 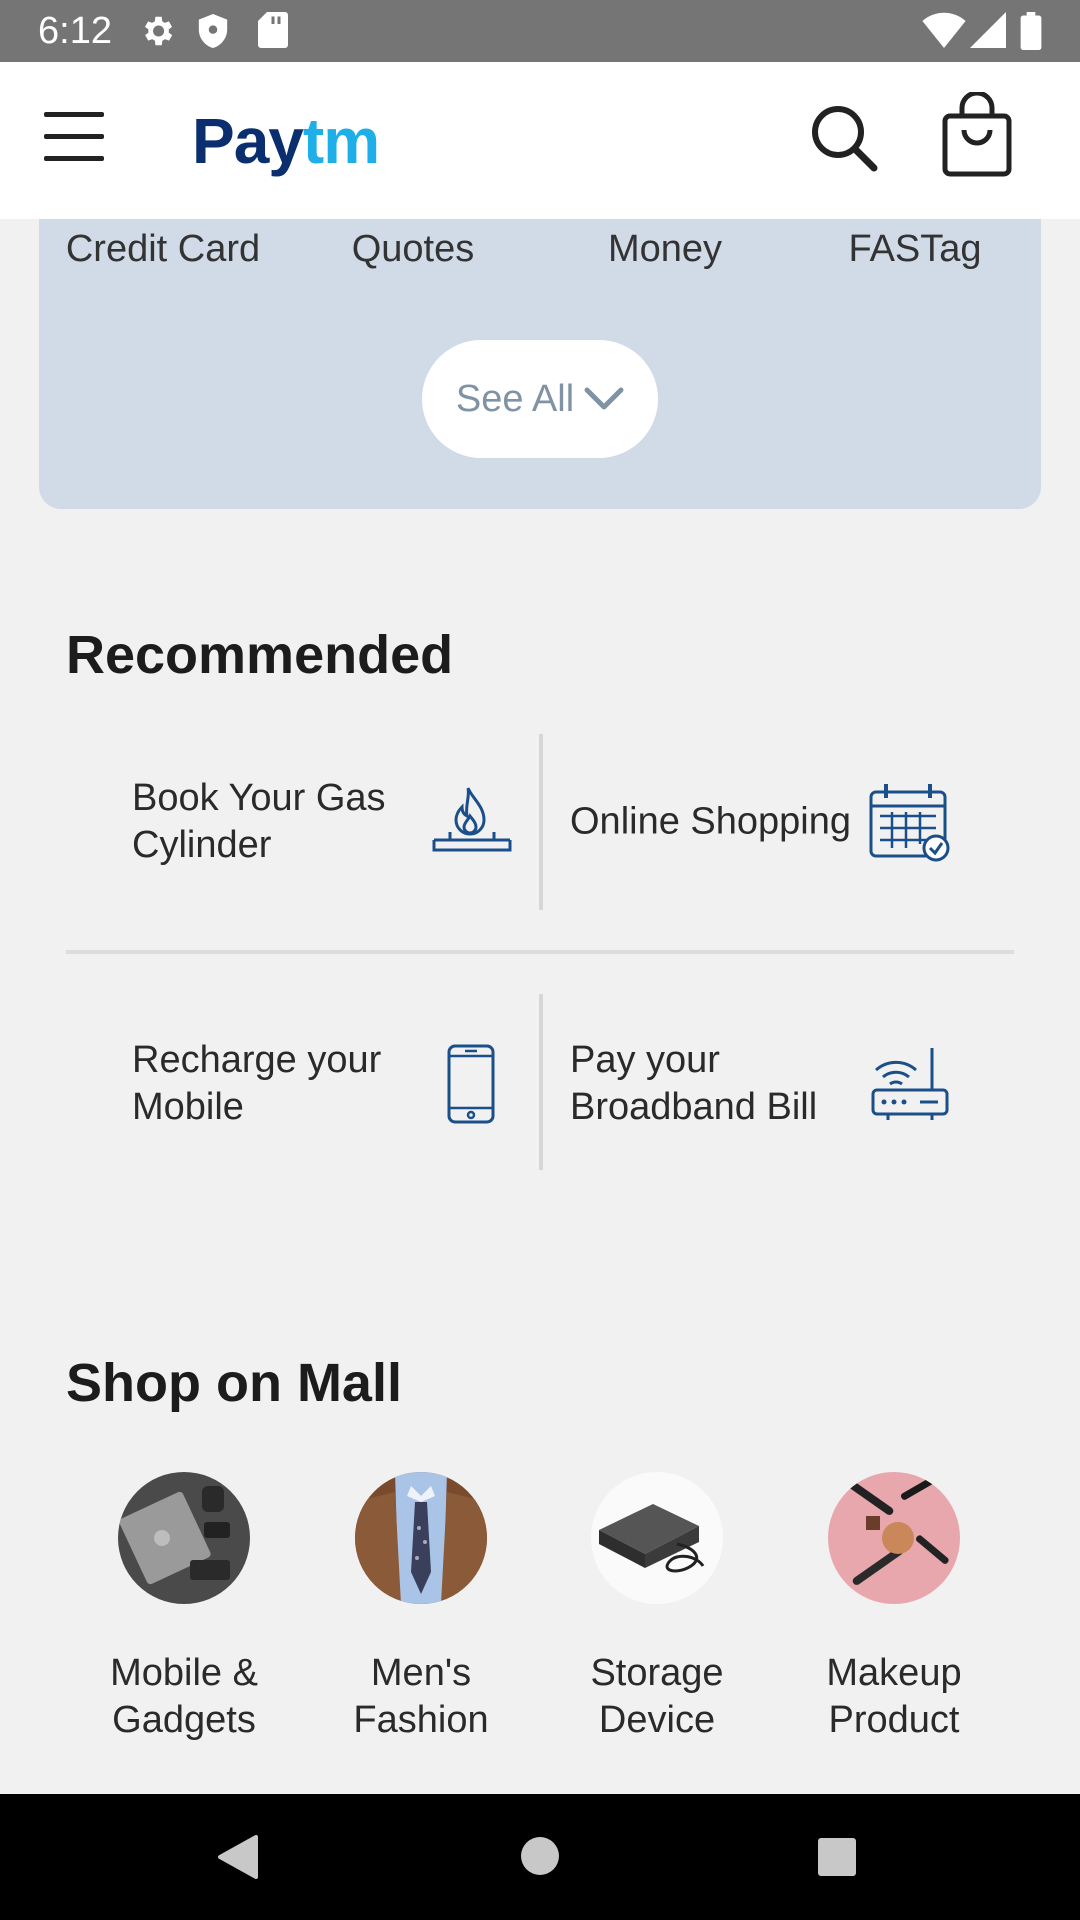 I want to click on shield-icon, so click(x=213, y=31).